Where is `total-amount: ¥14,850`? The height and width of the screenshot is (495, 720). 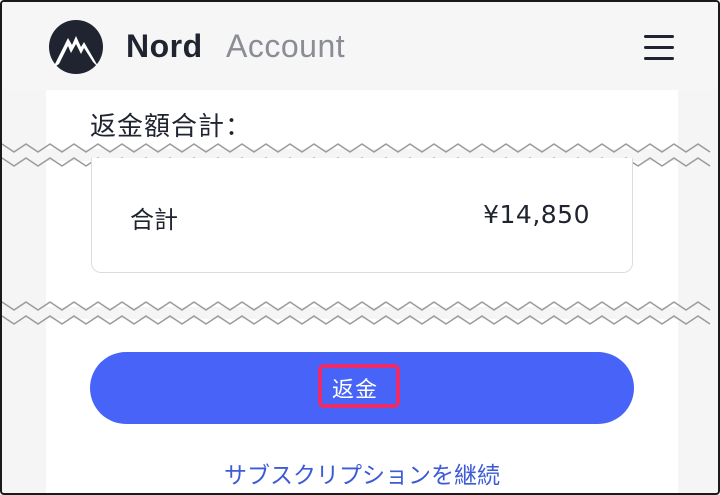
total-amount: ¥14,850 is located at coordinates (536, 214).